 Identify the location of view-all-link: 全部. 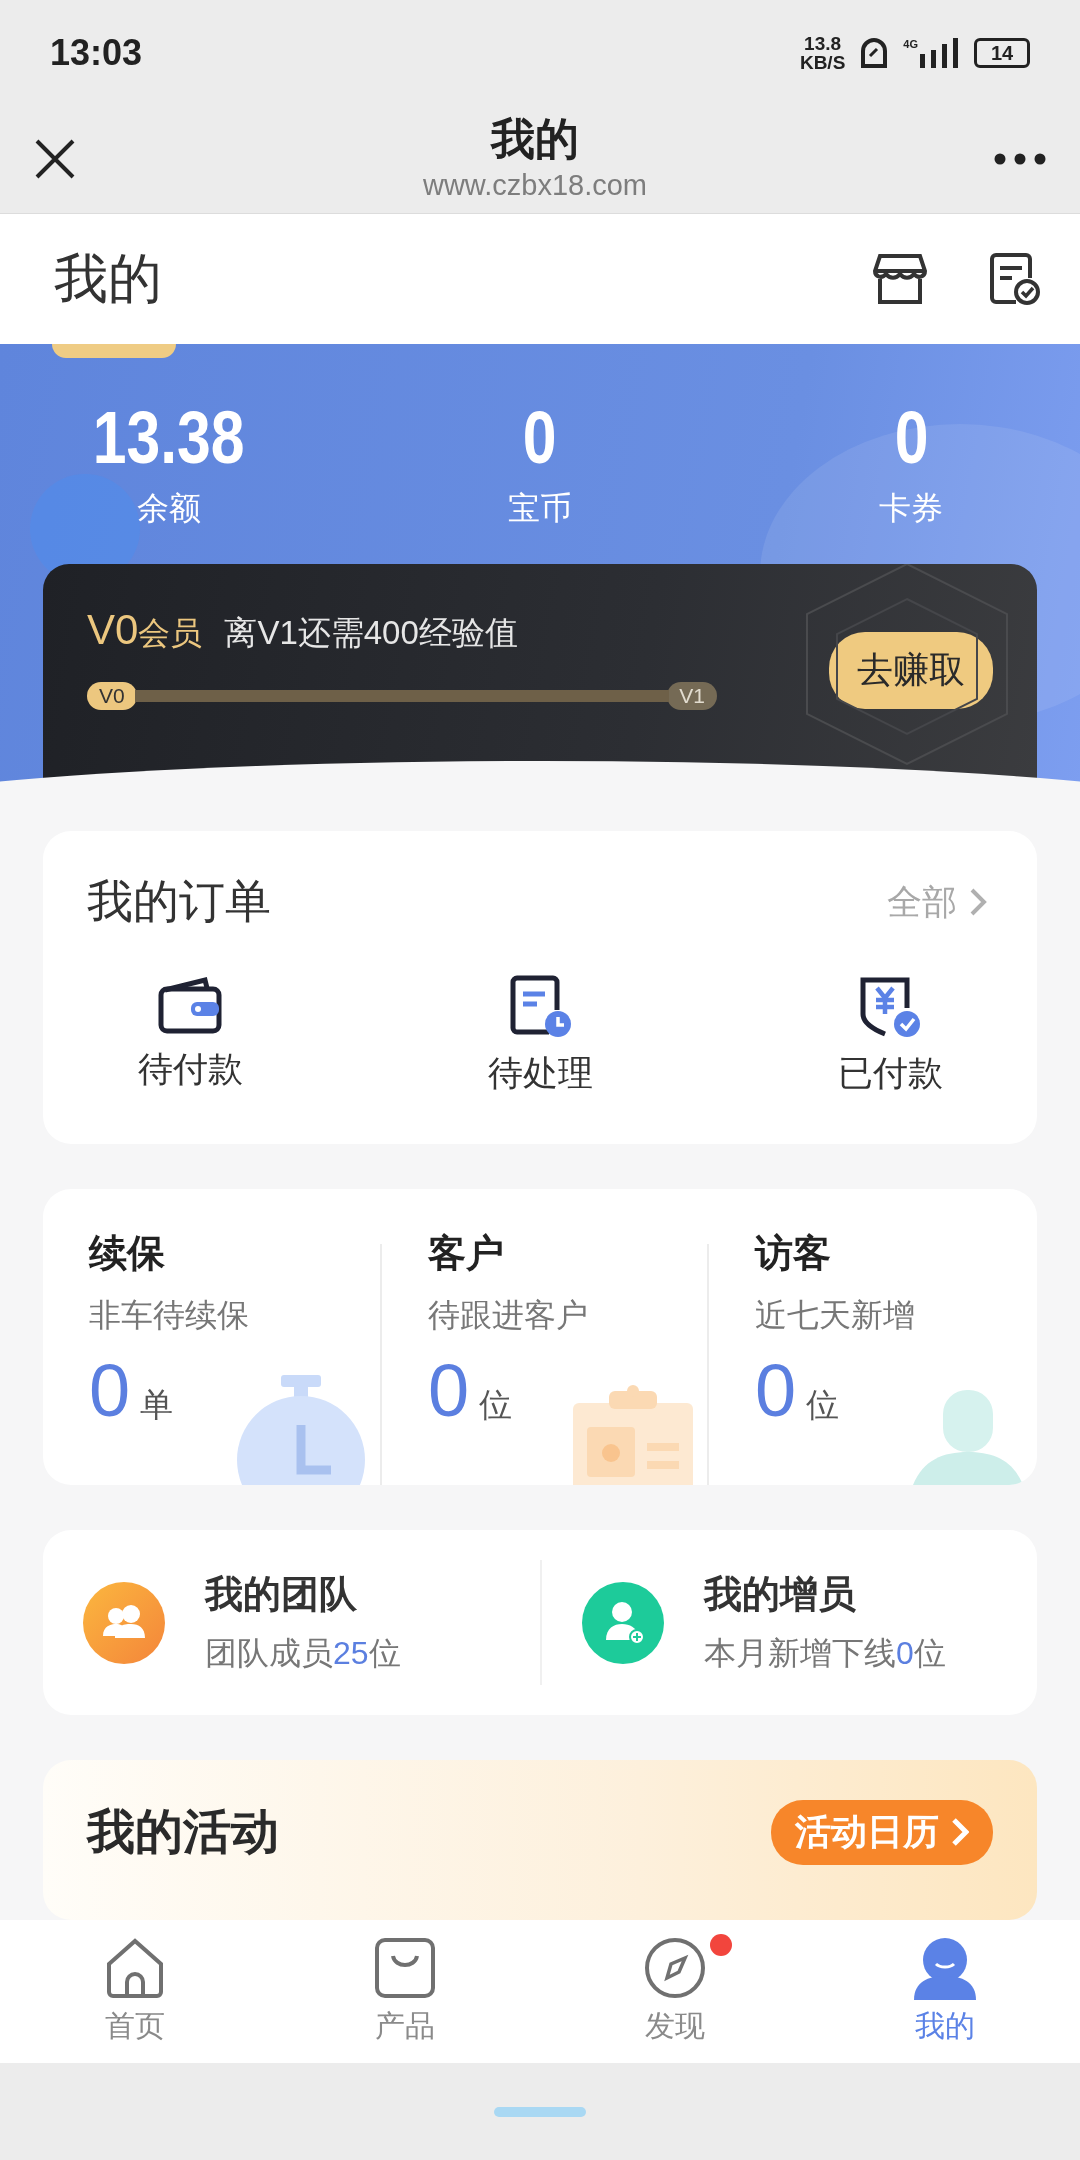
(937, 902).